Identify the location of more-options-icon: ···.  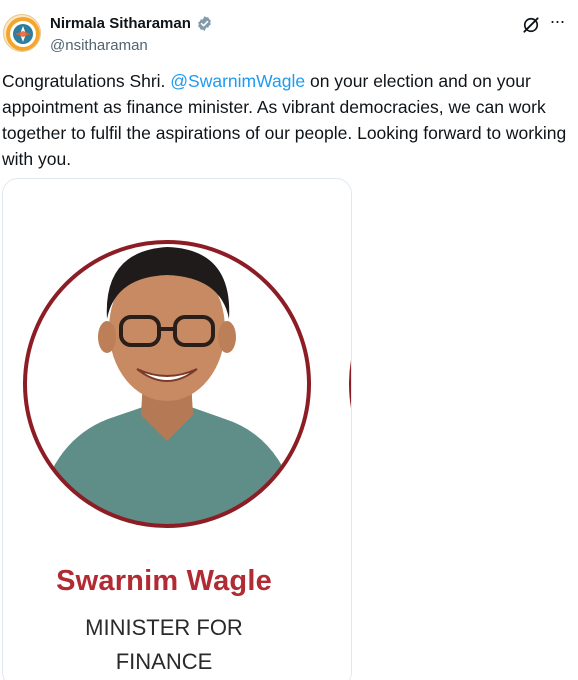
(557, 24).